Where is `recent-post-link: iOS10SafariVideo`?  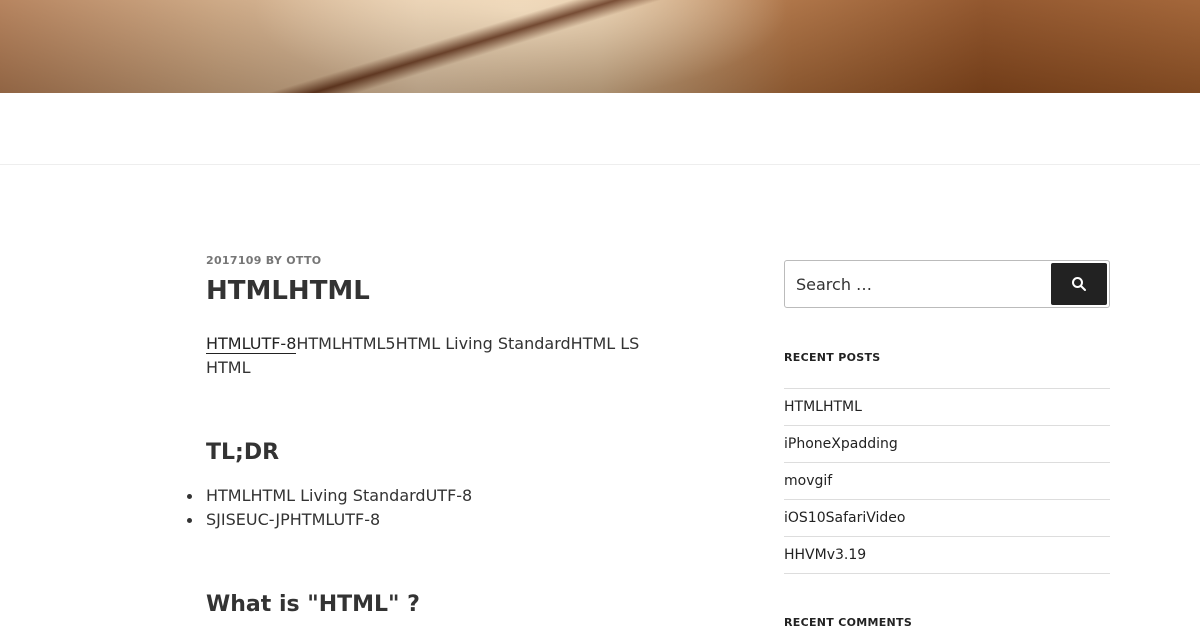 recent-post-link: iOS10SafariVideo is located at coordinates (844, 518).